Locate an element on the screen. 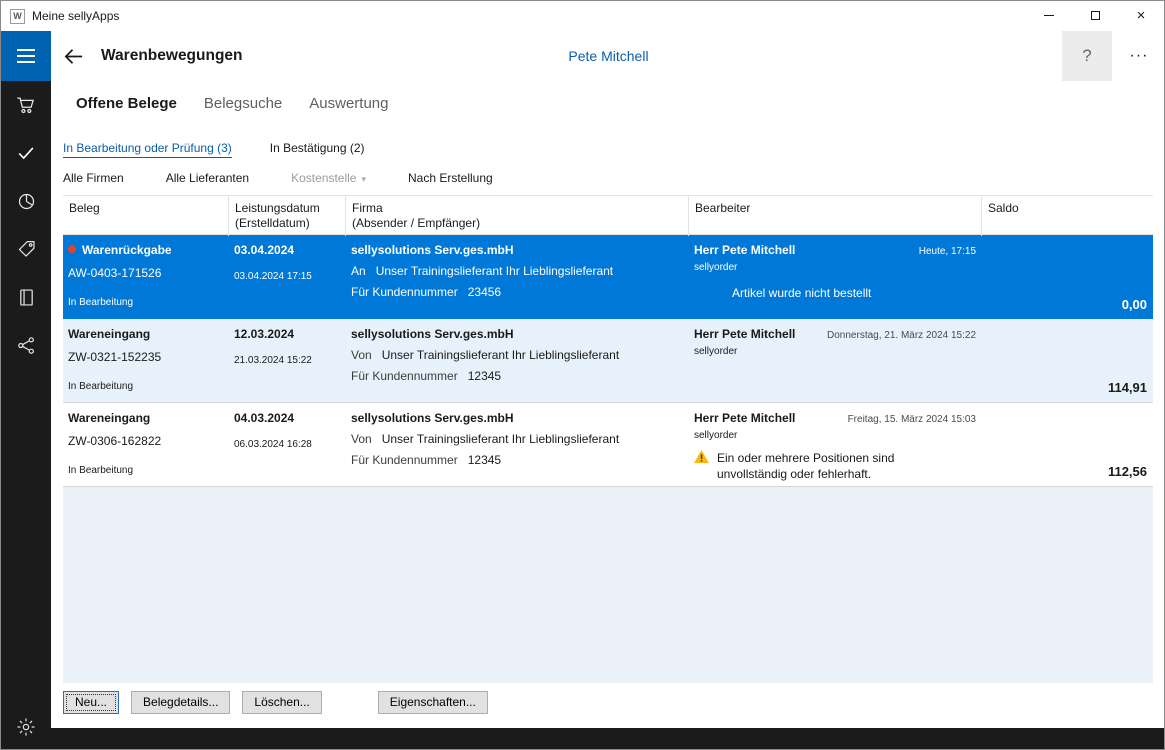 This screenshot has width=1165, height=750. service-date: 12.03.2024 is located at coordinates (264, 334).